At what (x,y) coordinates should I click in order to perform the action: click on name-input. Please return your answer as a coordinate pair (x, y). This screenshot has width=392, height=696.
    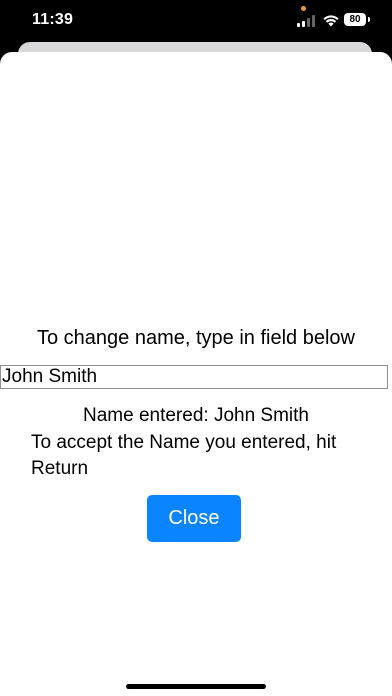
    Looking at the image, I should click on (194, 377).